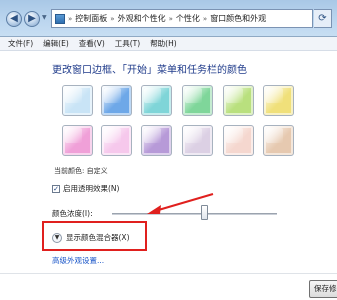 This screenshot has height=300, width=337. Describe the element at coordinates (323, 289) in the screenshot. I see `save-changes-button: 保存修改` at that location.